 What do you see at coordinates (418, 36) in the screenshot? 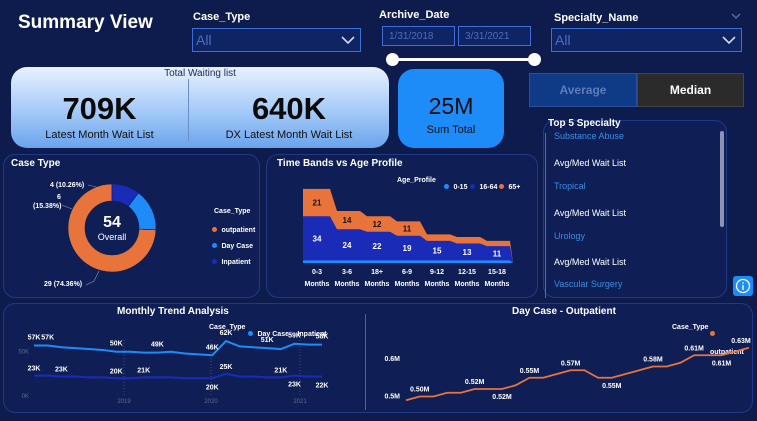
I see `archive-start-date-input: 1/31/2018` at bounding box center [418, 36].